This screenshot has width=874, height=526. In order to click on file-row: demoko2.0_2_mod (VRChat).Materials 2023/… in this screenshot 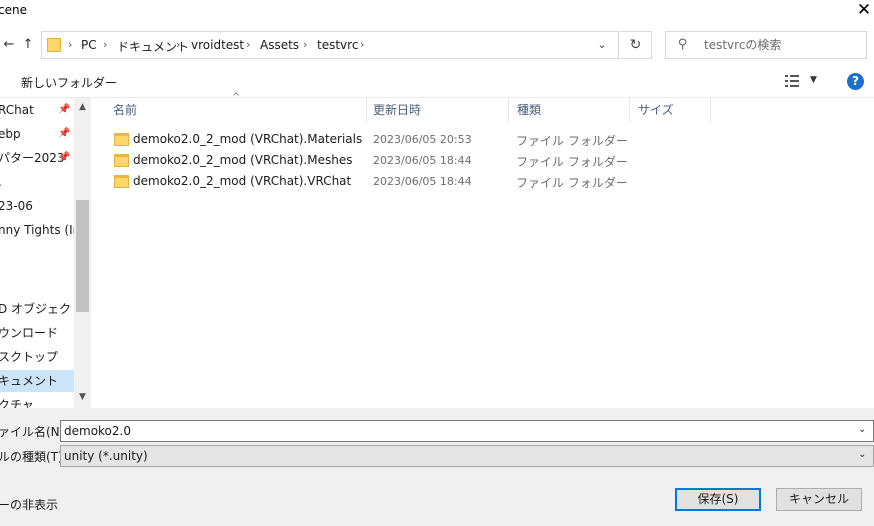, I will do `click(483, 140)`.